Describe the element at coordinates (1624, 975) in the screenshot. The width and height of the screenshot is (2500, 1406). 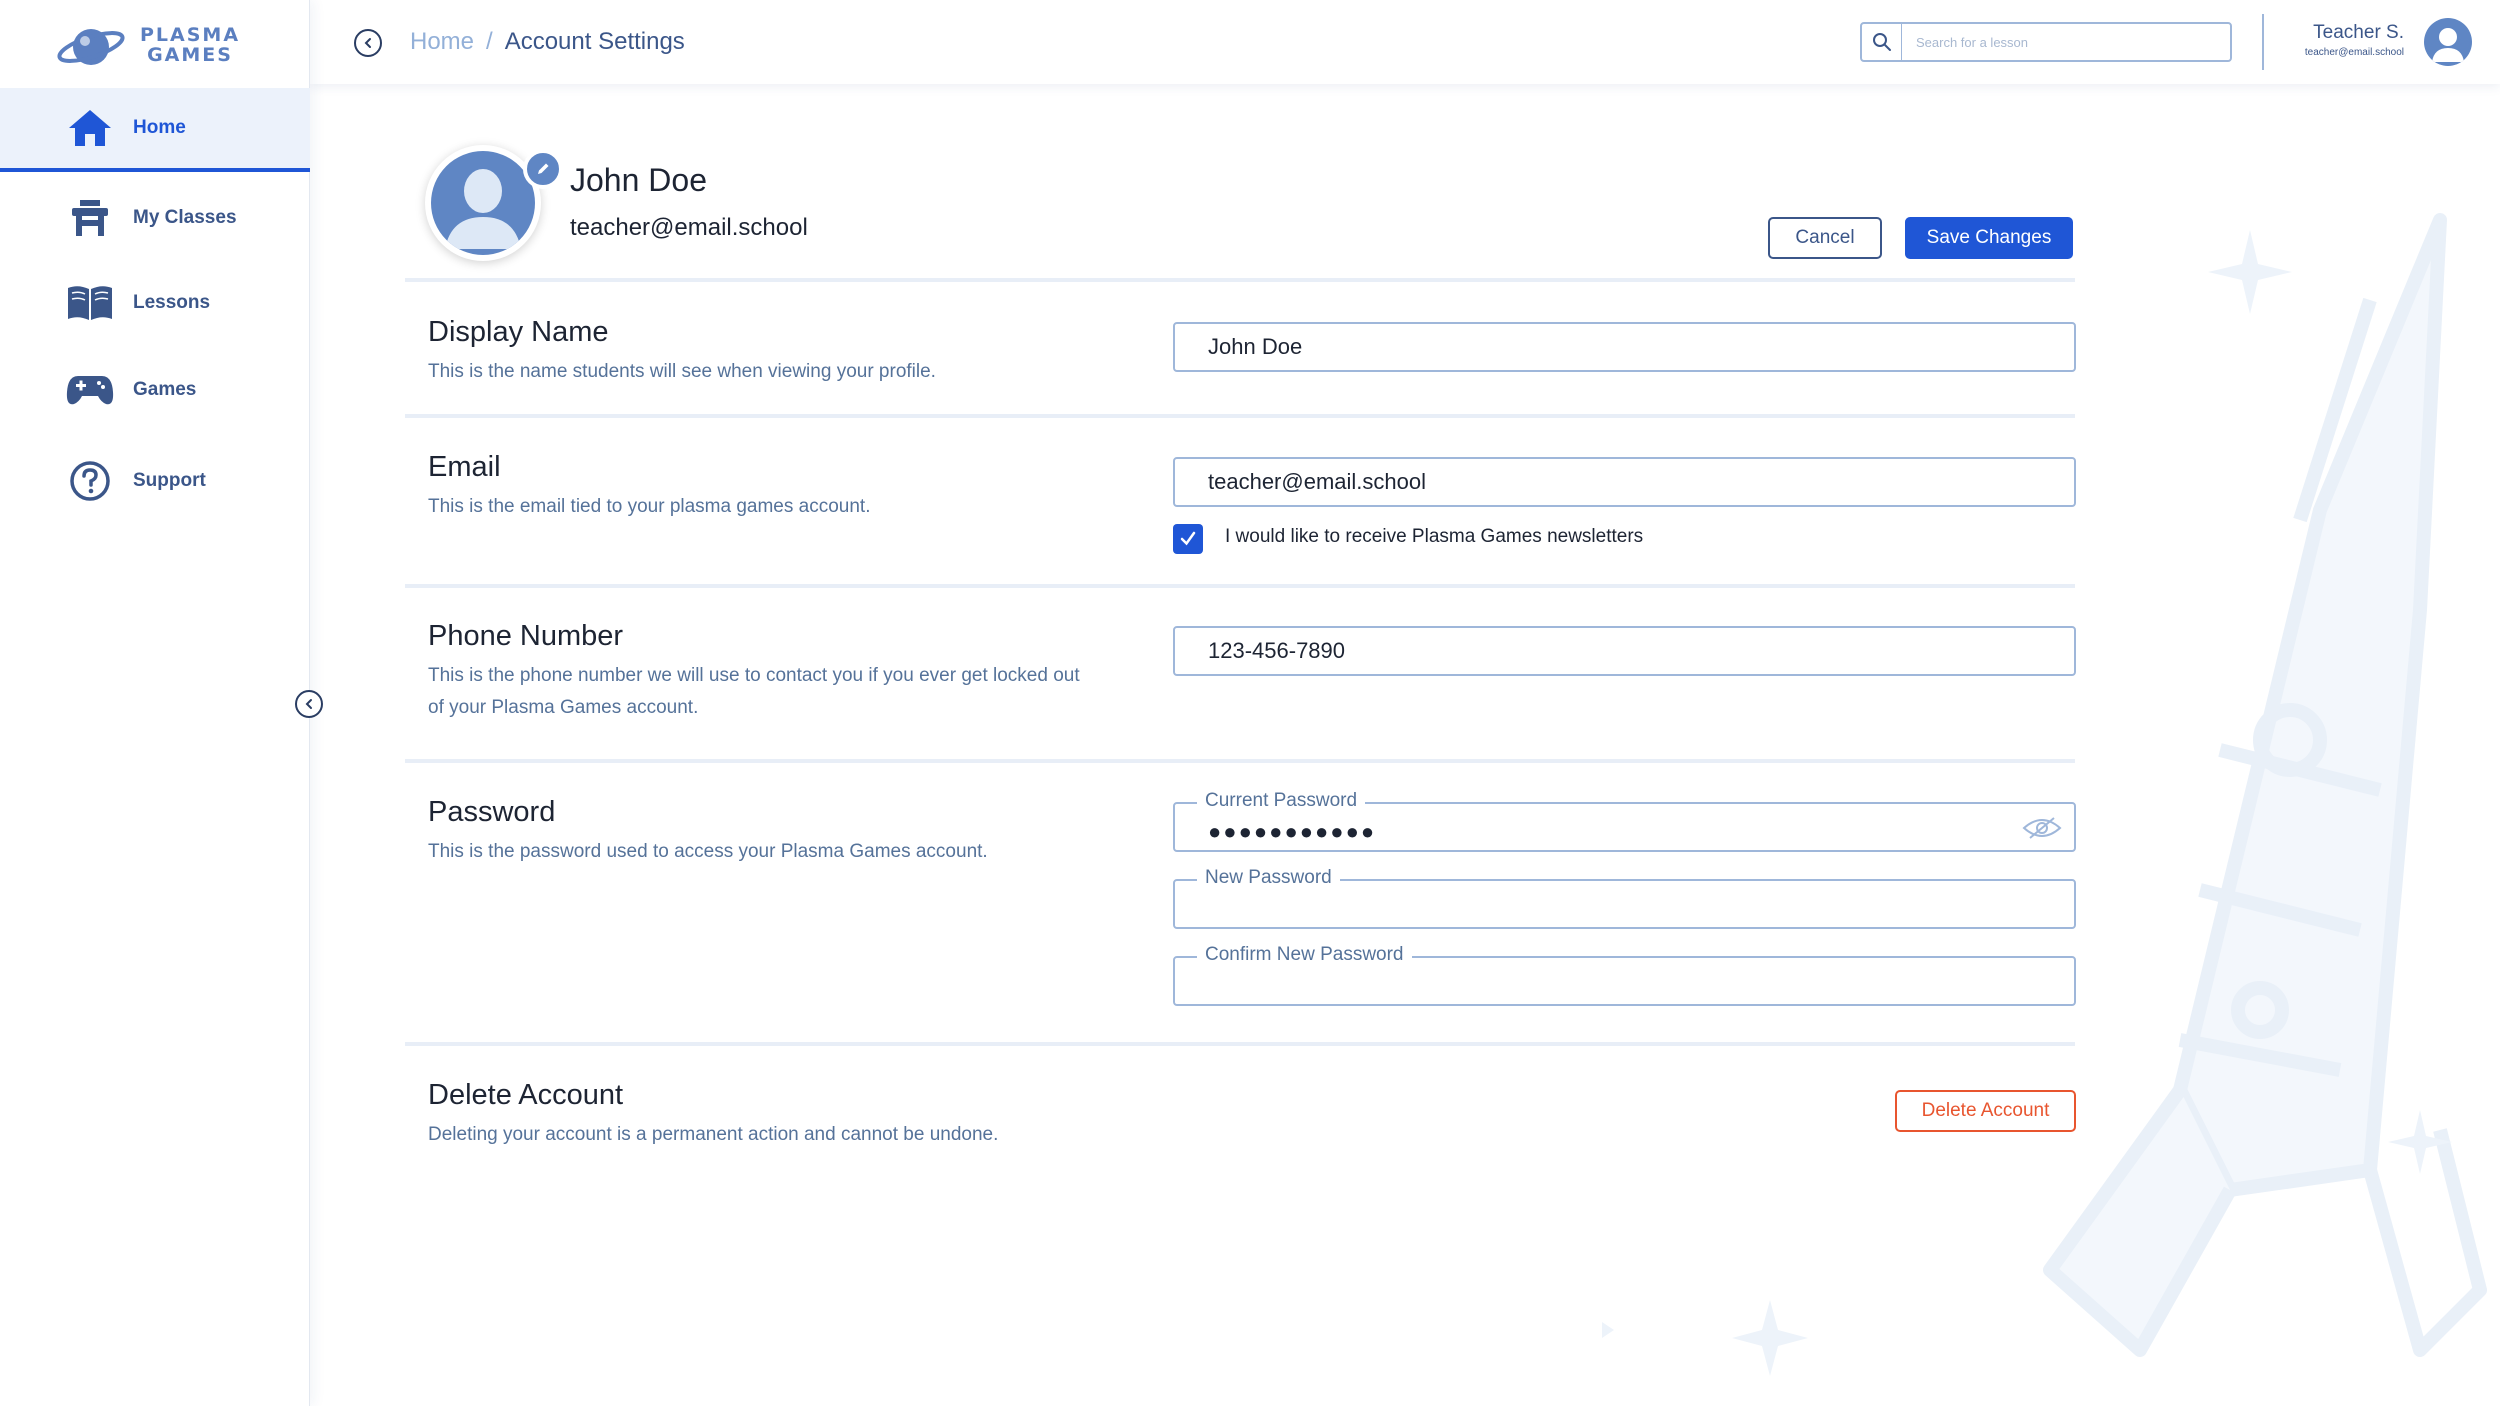
I see `confirm-password-field: Confirm New Password` at that location.